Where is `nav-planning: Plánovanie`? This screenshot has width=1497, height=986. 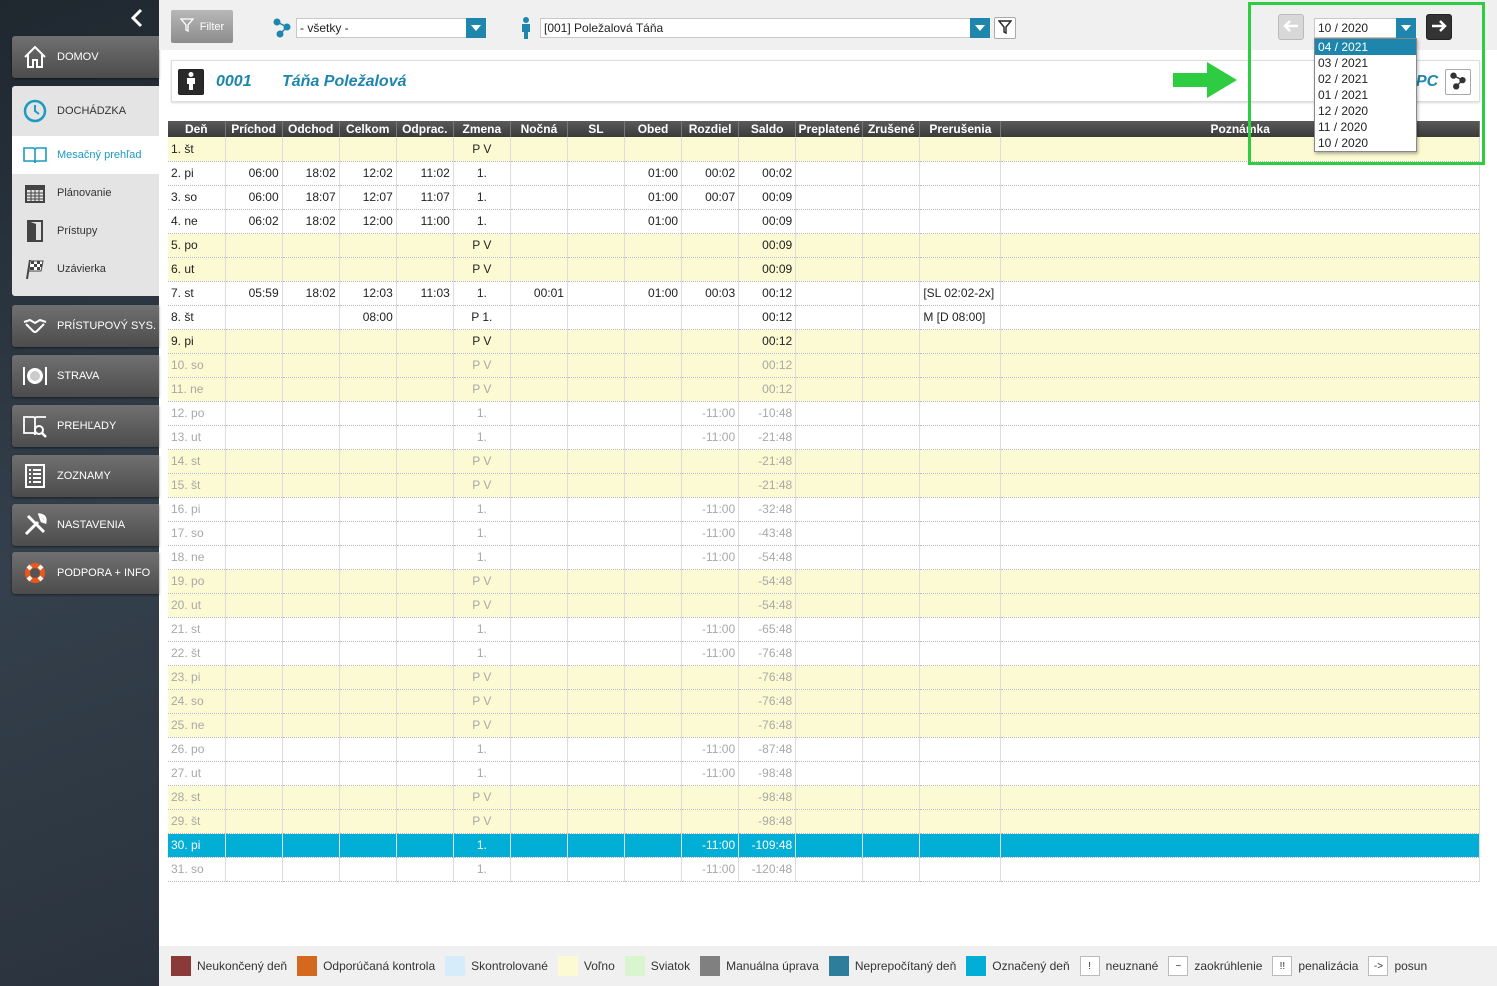
nav-planning: Plánovanie is located at coordinates (85, 193).